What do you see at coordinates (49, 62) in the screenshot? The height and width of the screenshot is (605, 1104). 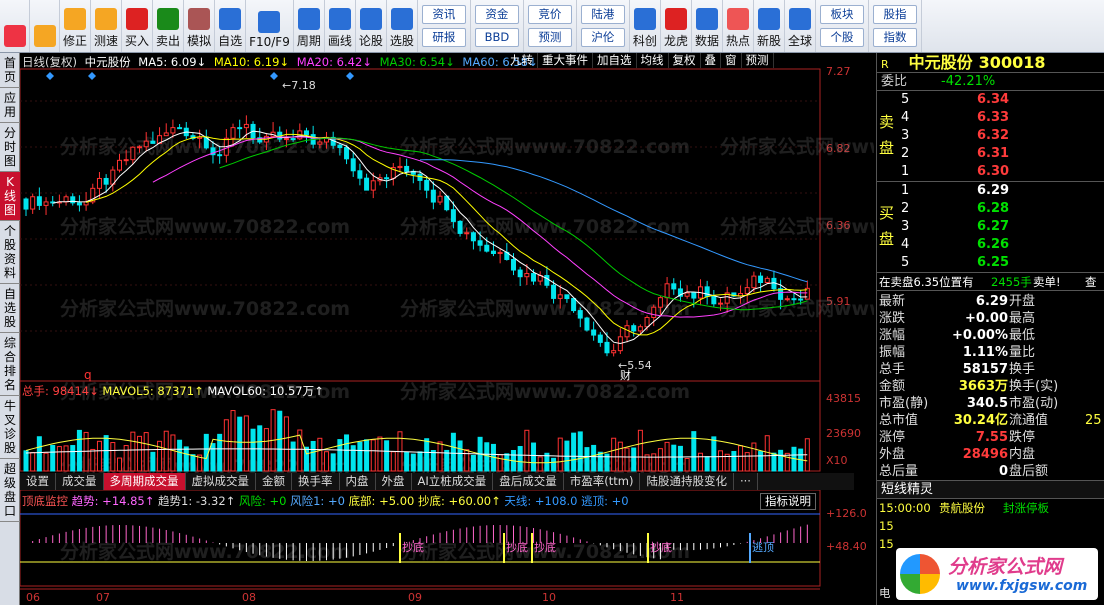 I see `period-label: 日线(复权)` at bounding box center [49, 62].